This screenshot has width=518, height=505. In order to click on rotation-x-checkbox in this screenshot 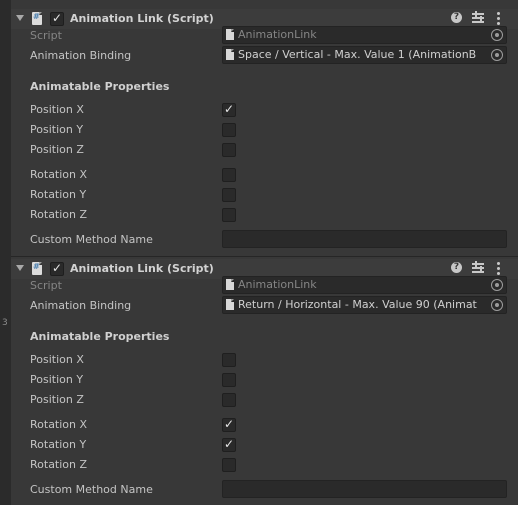, I will do `click(229, 175)`.